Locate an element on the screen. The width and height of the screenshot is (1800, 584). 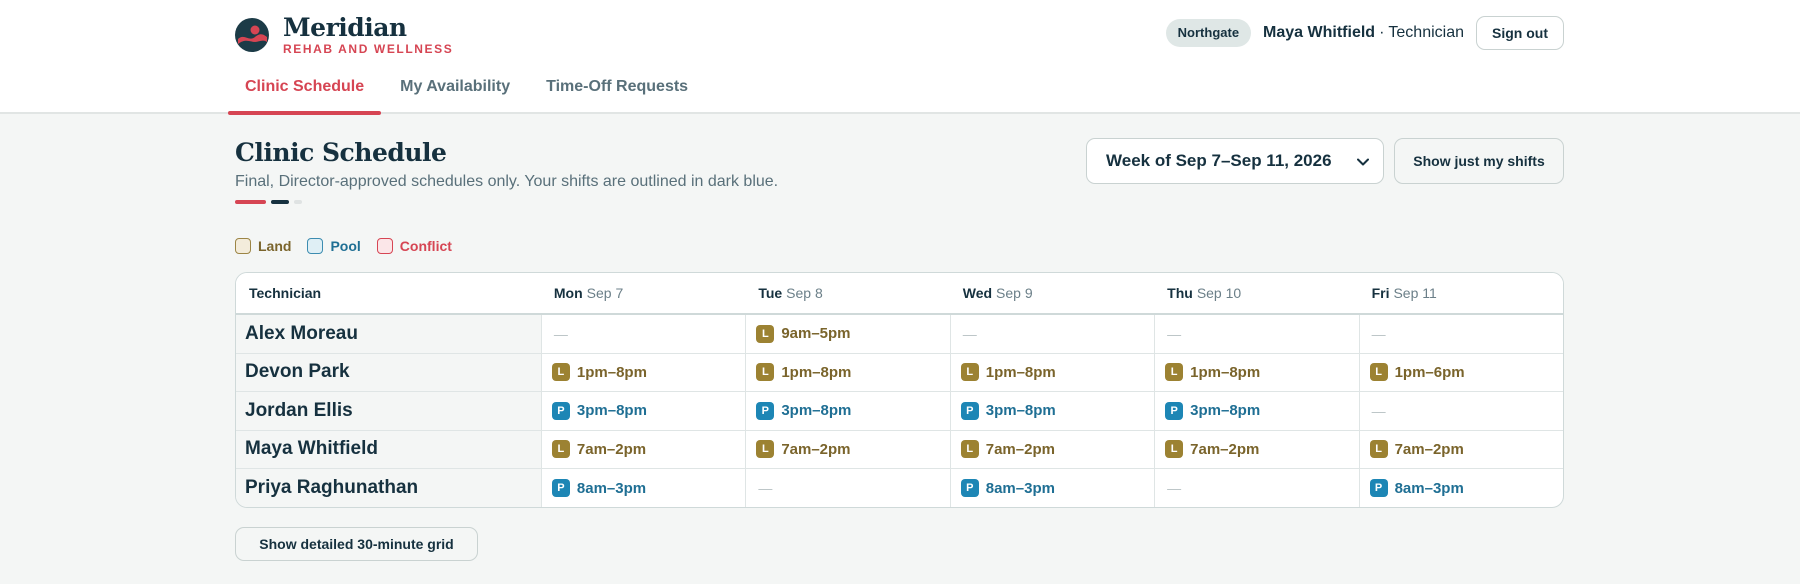
shift-cell: L 1pm–6pm is located at coordinates (1460, 372).